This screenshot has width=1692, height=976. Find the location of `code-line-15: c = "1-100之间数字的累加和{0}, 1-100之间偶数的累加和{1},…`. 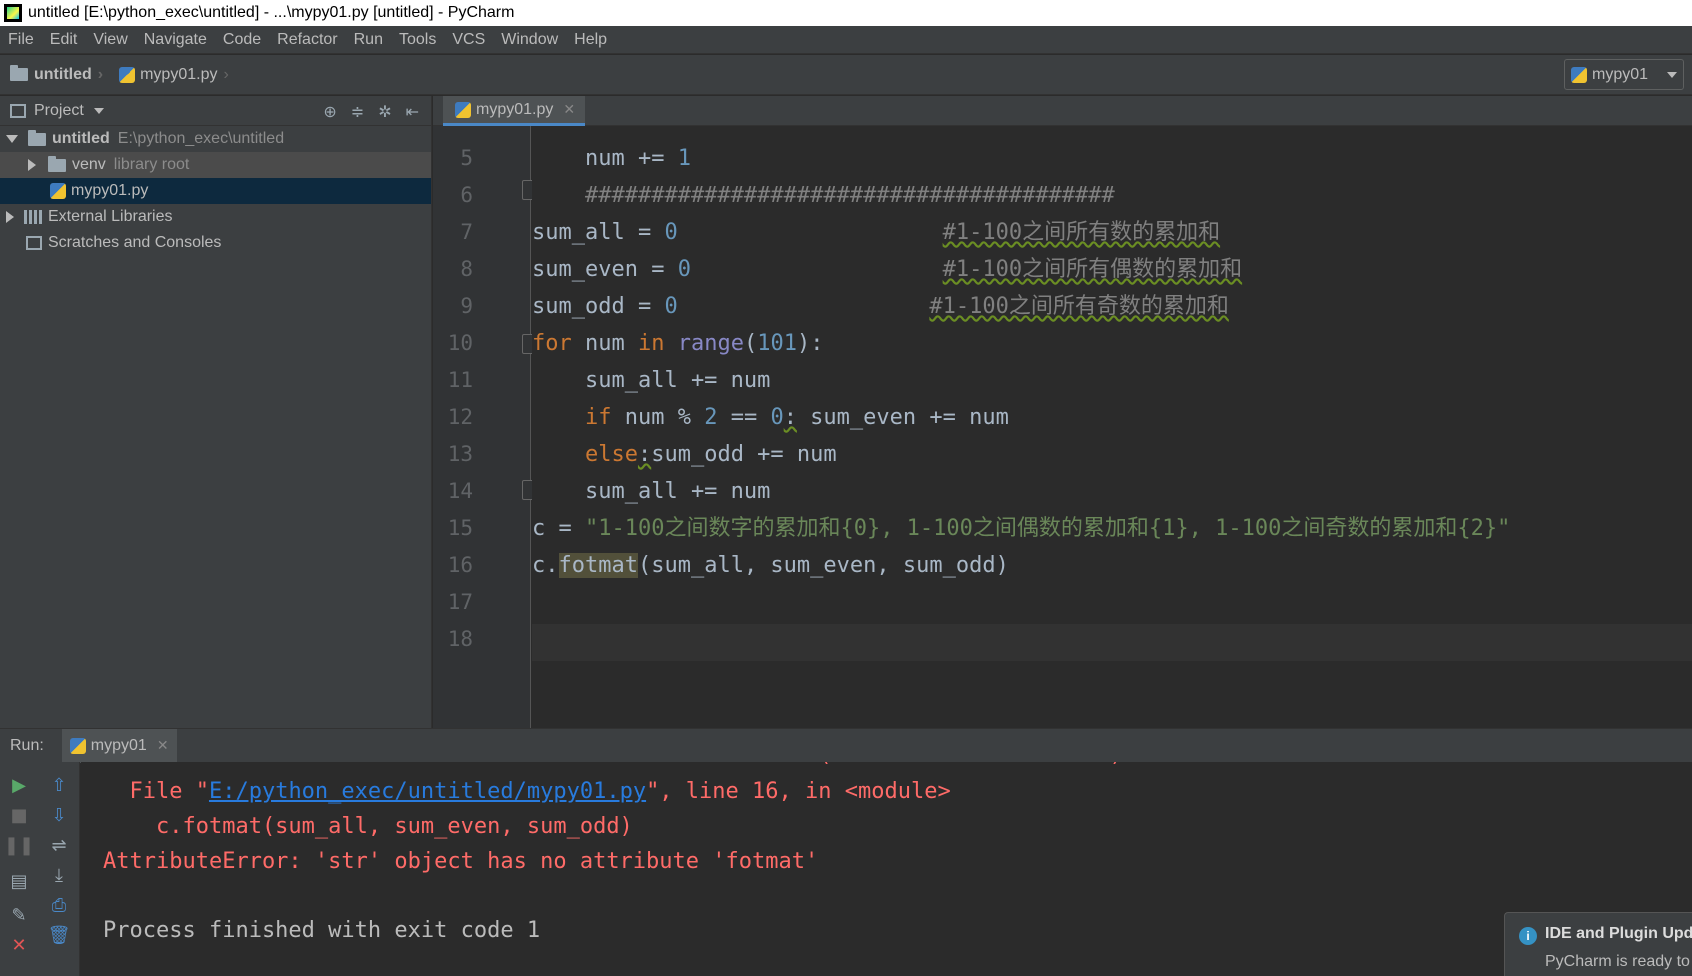

code-line-15: c = "1-100之间数字的累加和{0}, 1-100之间偶数的累加和{1},… is located at coordinates (1021, 528).